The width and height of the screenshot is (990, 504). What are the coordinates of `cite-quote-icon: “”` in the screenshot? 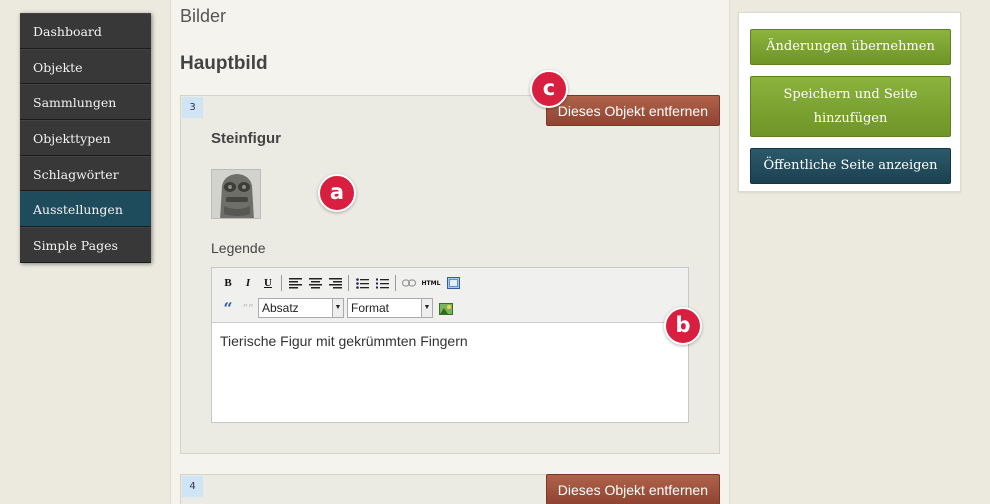 It's located at (248, 308).